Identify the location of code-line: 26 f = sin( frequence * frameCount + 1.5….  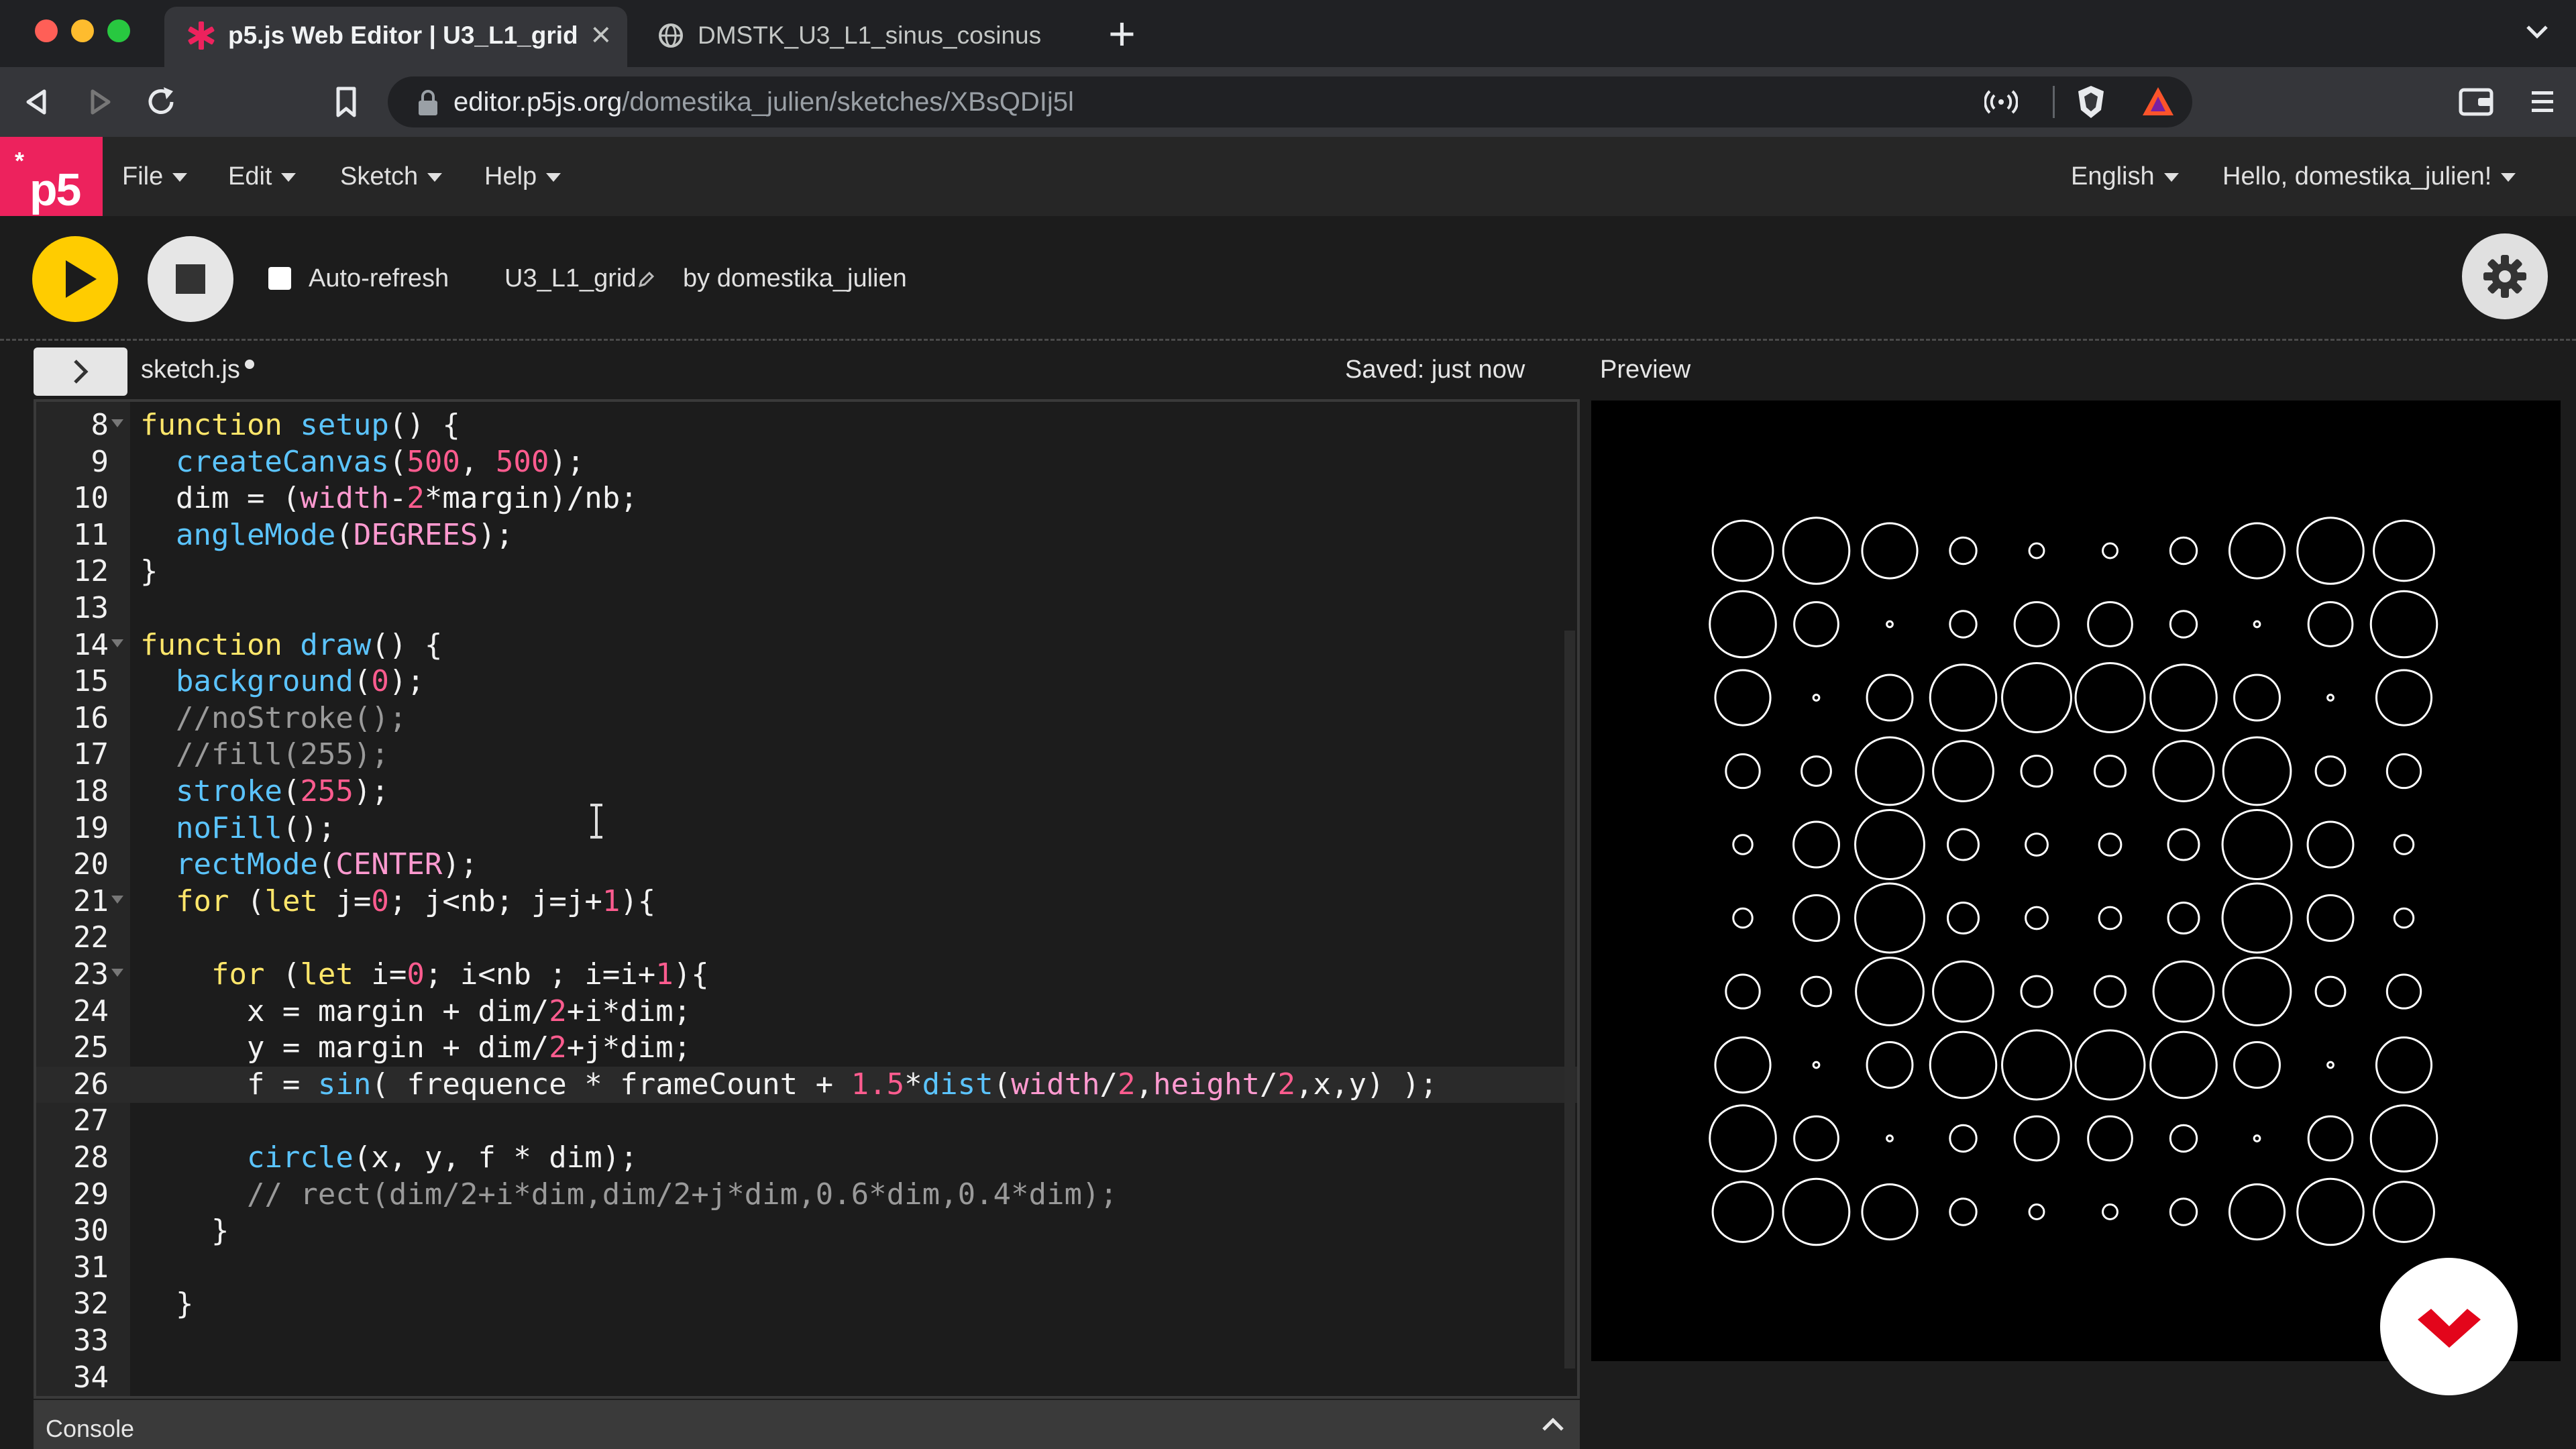
(806, 1085).